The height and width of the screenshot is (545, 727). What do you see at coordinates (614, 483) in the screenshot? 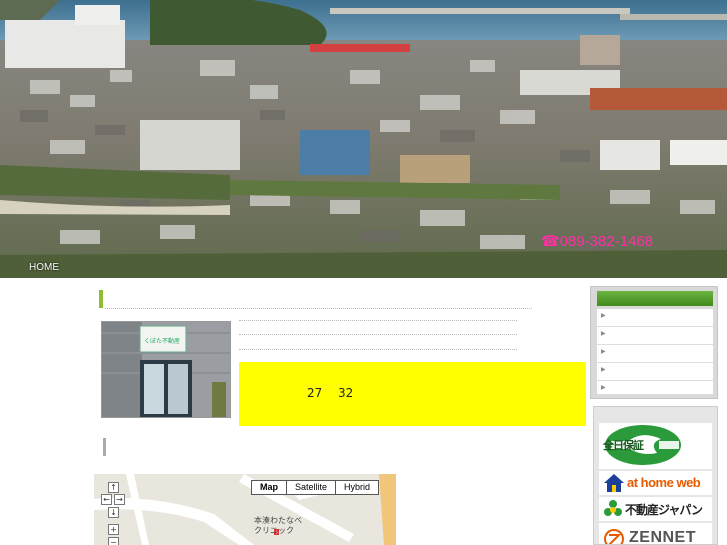
I see `athome-house-icon` at bounding box center [614, 483].